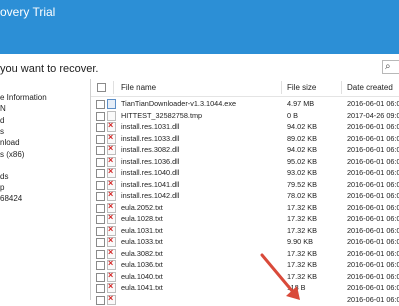 The width and height of the screenshot is (399, 306). What do you see at coordinates (150, 161) in the screenshot?
I see `file-name: install.res.1036.dll` at bounding box center [150, 161].